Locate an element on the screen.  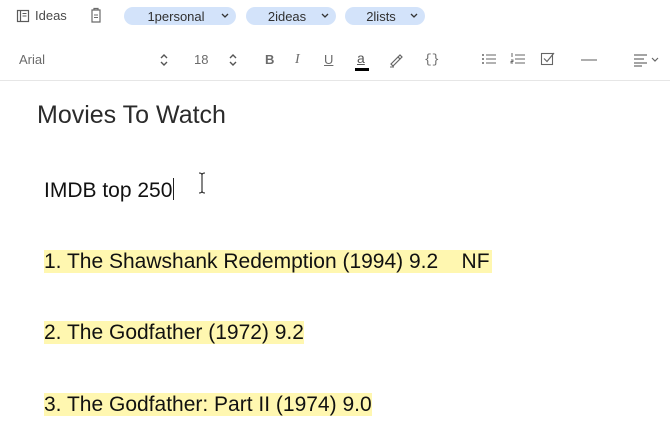
underline-button: U is located at coordinates (328, 59).